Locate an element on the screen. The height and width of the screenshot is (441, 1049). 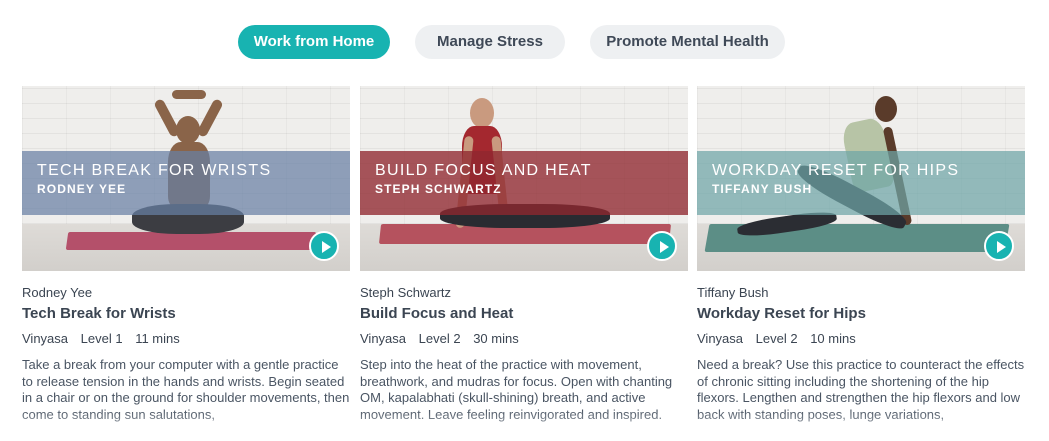
video-title: Workday Reset for Hips is located at coordinates (781, 313).